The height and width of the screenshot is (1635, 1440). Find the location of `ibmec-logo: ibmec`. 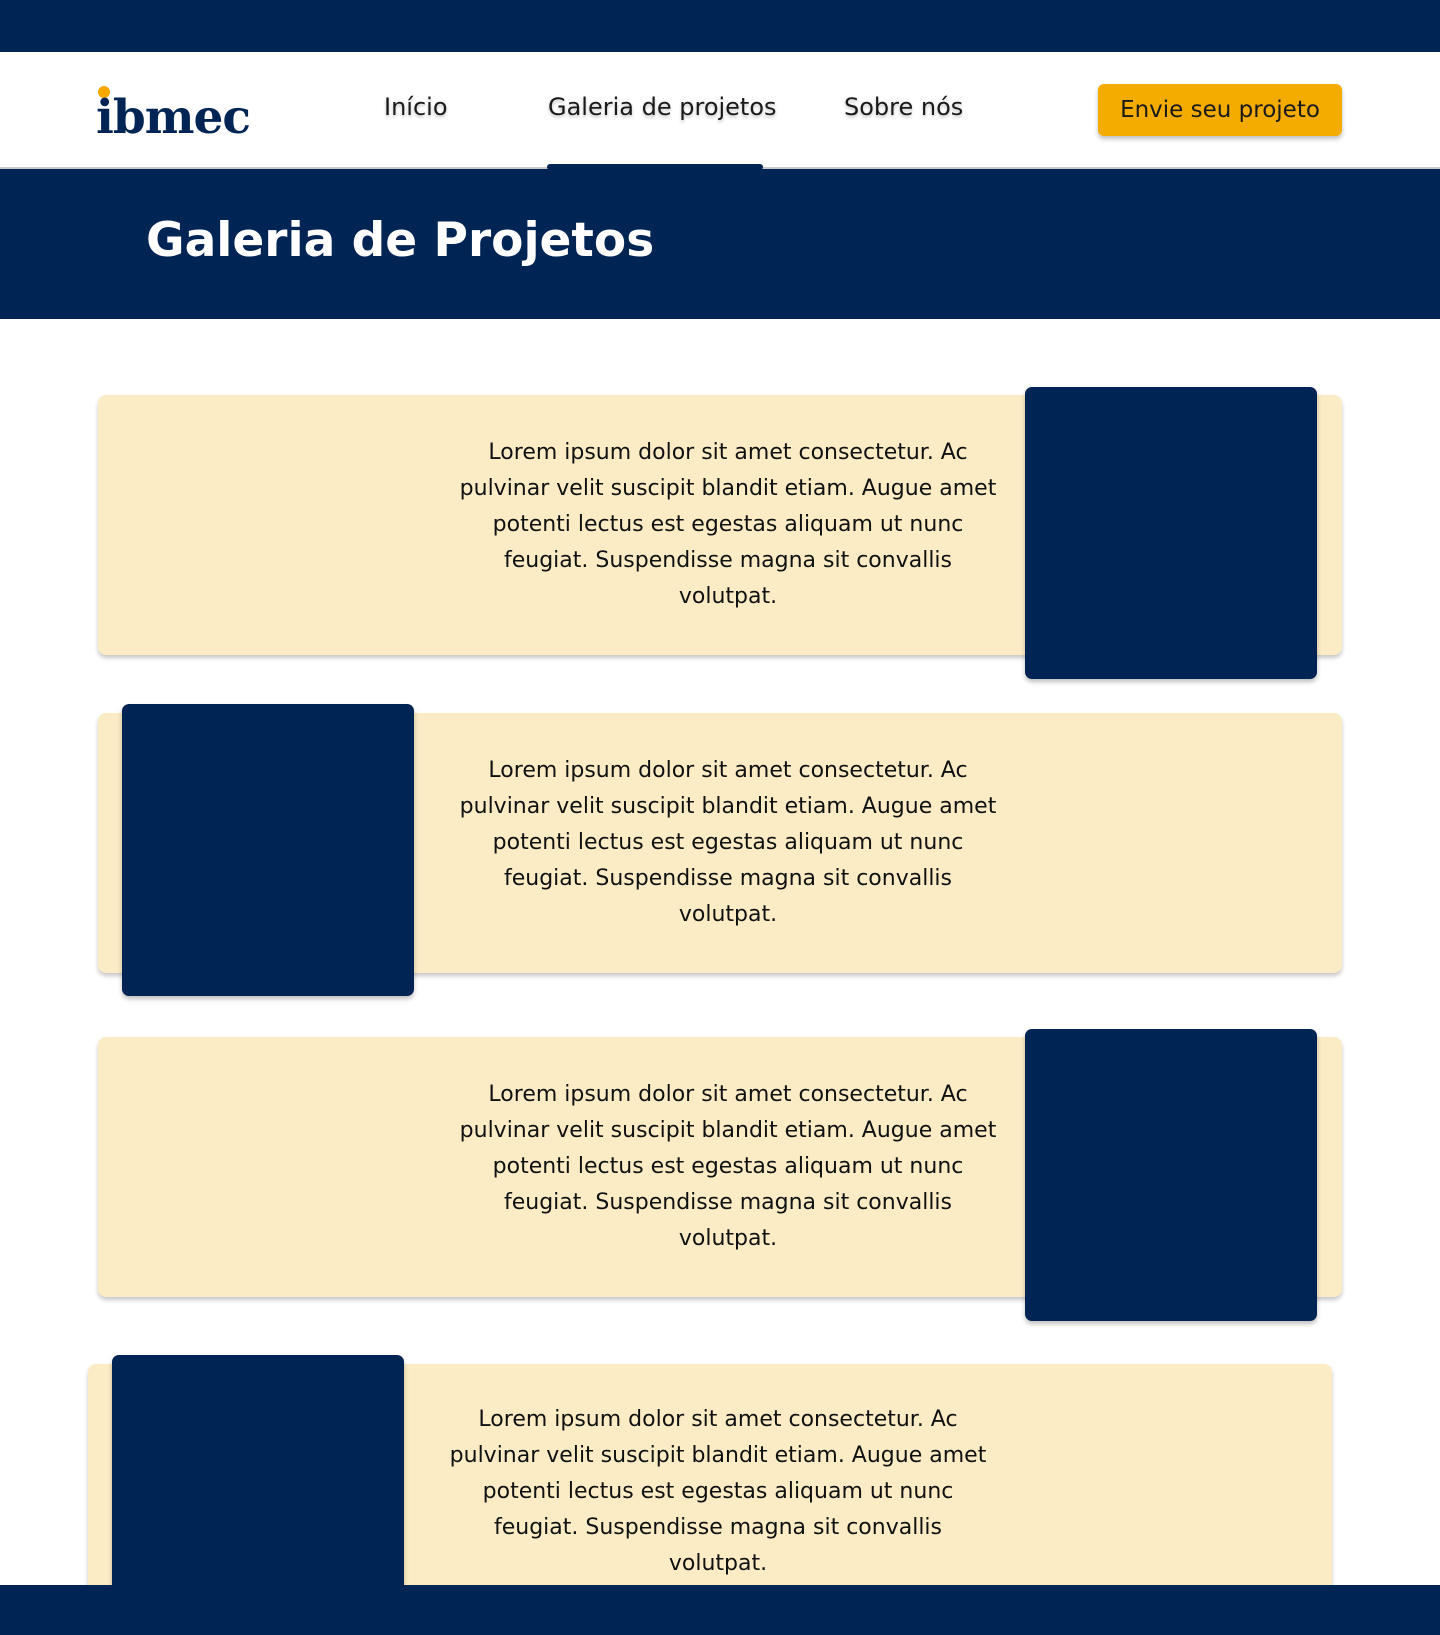

ibmec-logo: ibmec is located at coordinates (176, 113).